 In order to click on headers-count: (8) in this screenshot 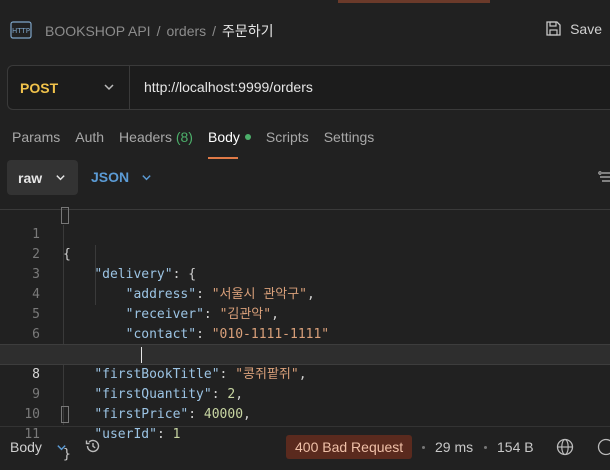, I will do `click(184, 137)`.